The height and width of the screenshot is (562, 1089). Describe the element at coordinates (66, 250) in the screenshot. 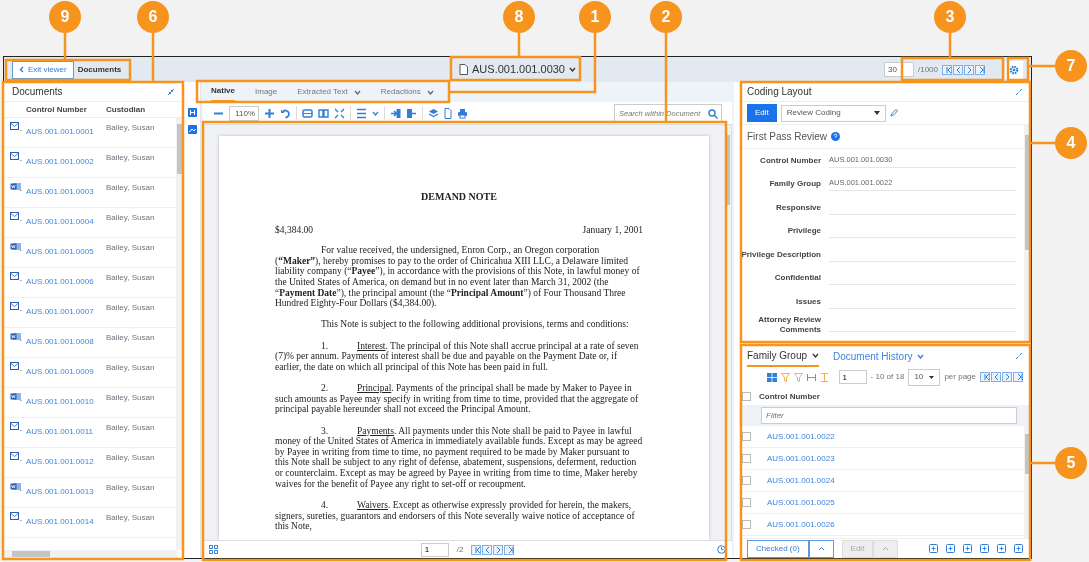

I see `document-link: AUS.001.001.0005` at that location.